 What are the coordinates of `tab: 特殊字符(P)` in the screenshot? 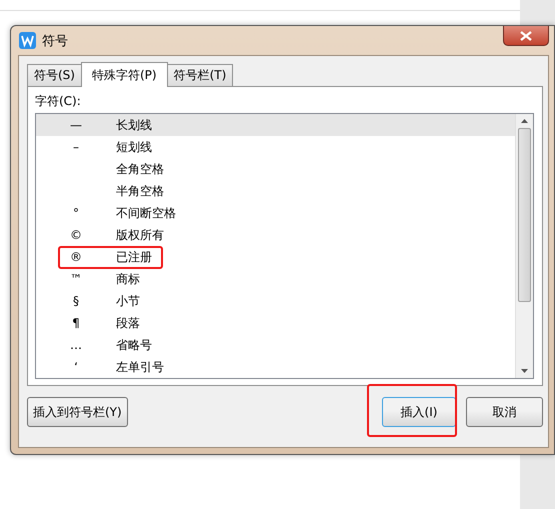 It's located at (124, 74).